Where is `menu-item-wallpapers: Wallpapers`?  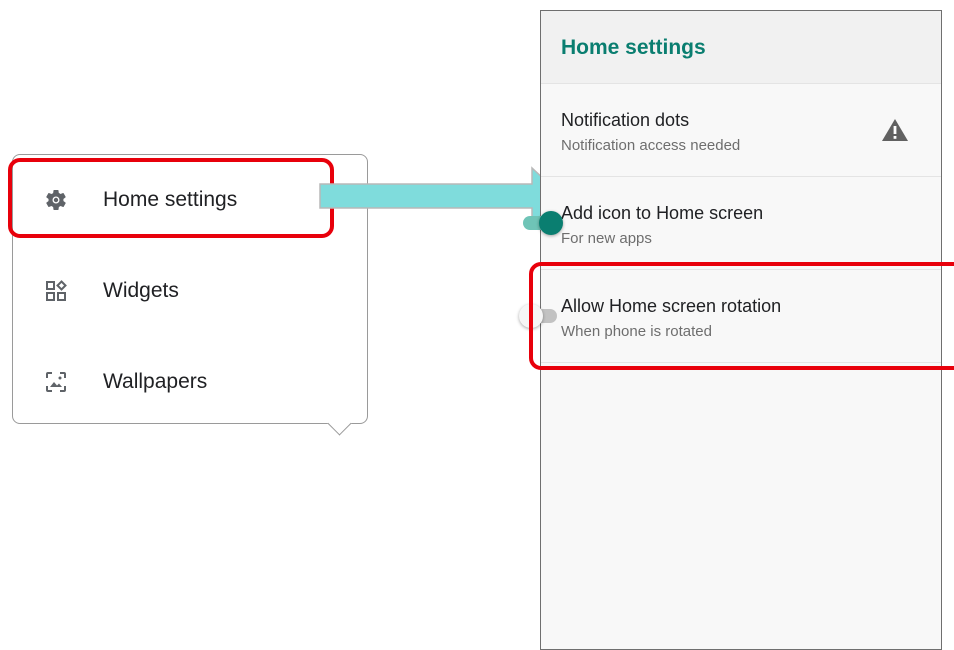
menu-item-wallpapers: Wallpapers is located at coordinates (190, 382).